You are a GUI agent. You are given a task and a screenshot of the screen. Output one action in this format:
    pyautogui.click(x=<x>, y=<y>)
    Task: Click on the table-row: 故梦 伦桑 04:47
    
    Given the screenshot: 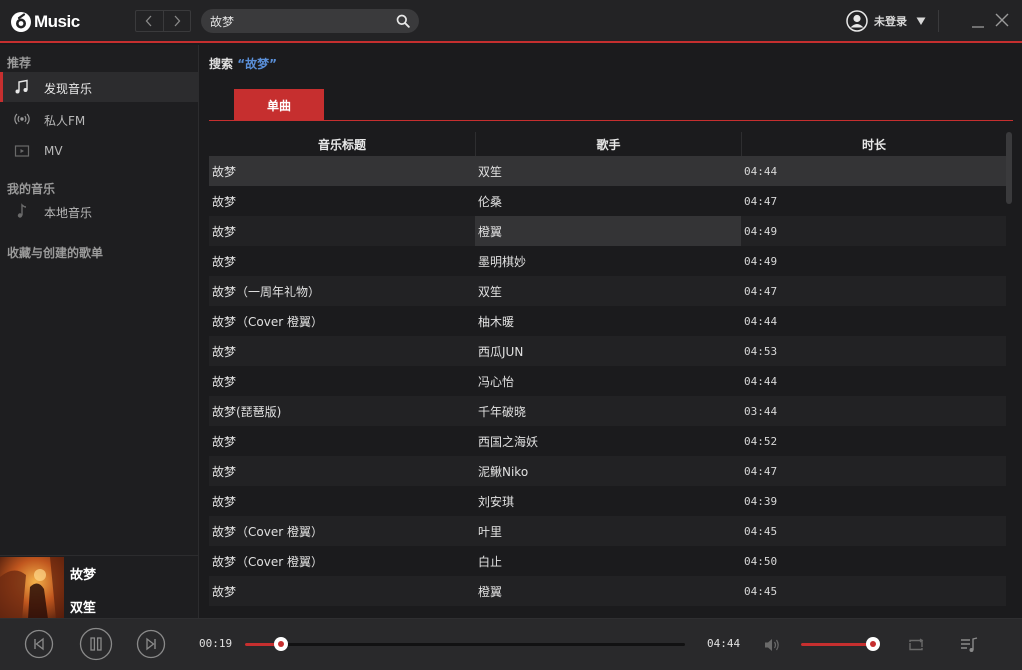 What is the action you would take?
    pyautogui.click(x=607, y=201)
    